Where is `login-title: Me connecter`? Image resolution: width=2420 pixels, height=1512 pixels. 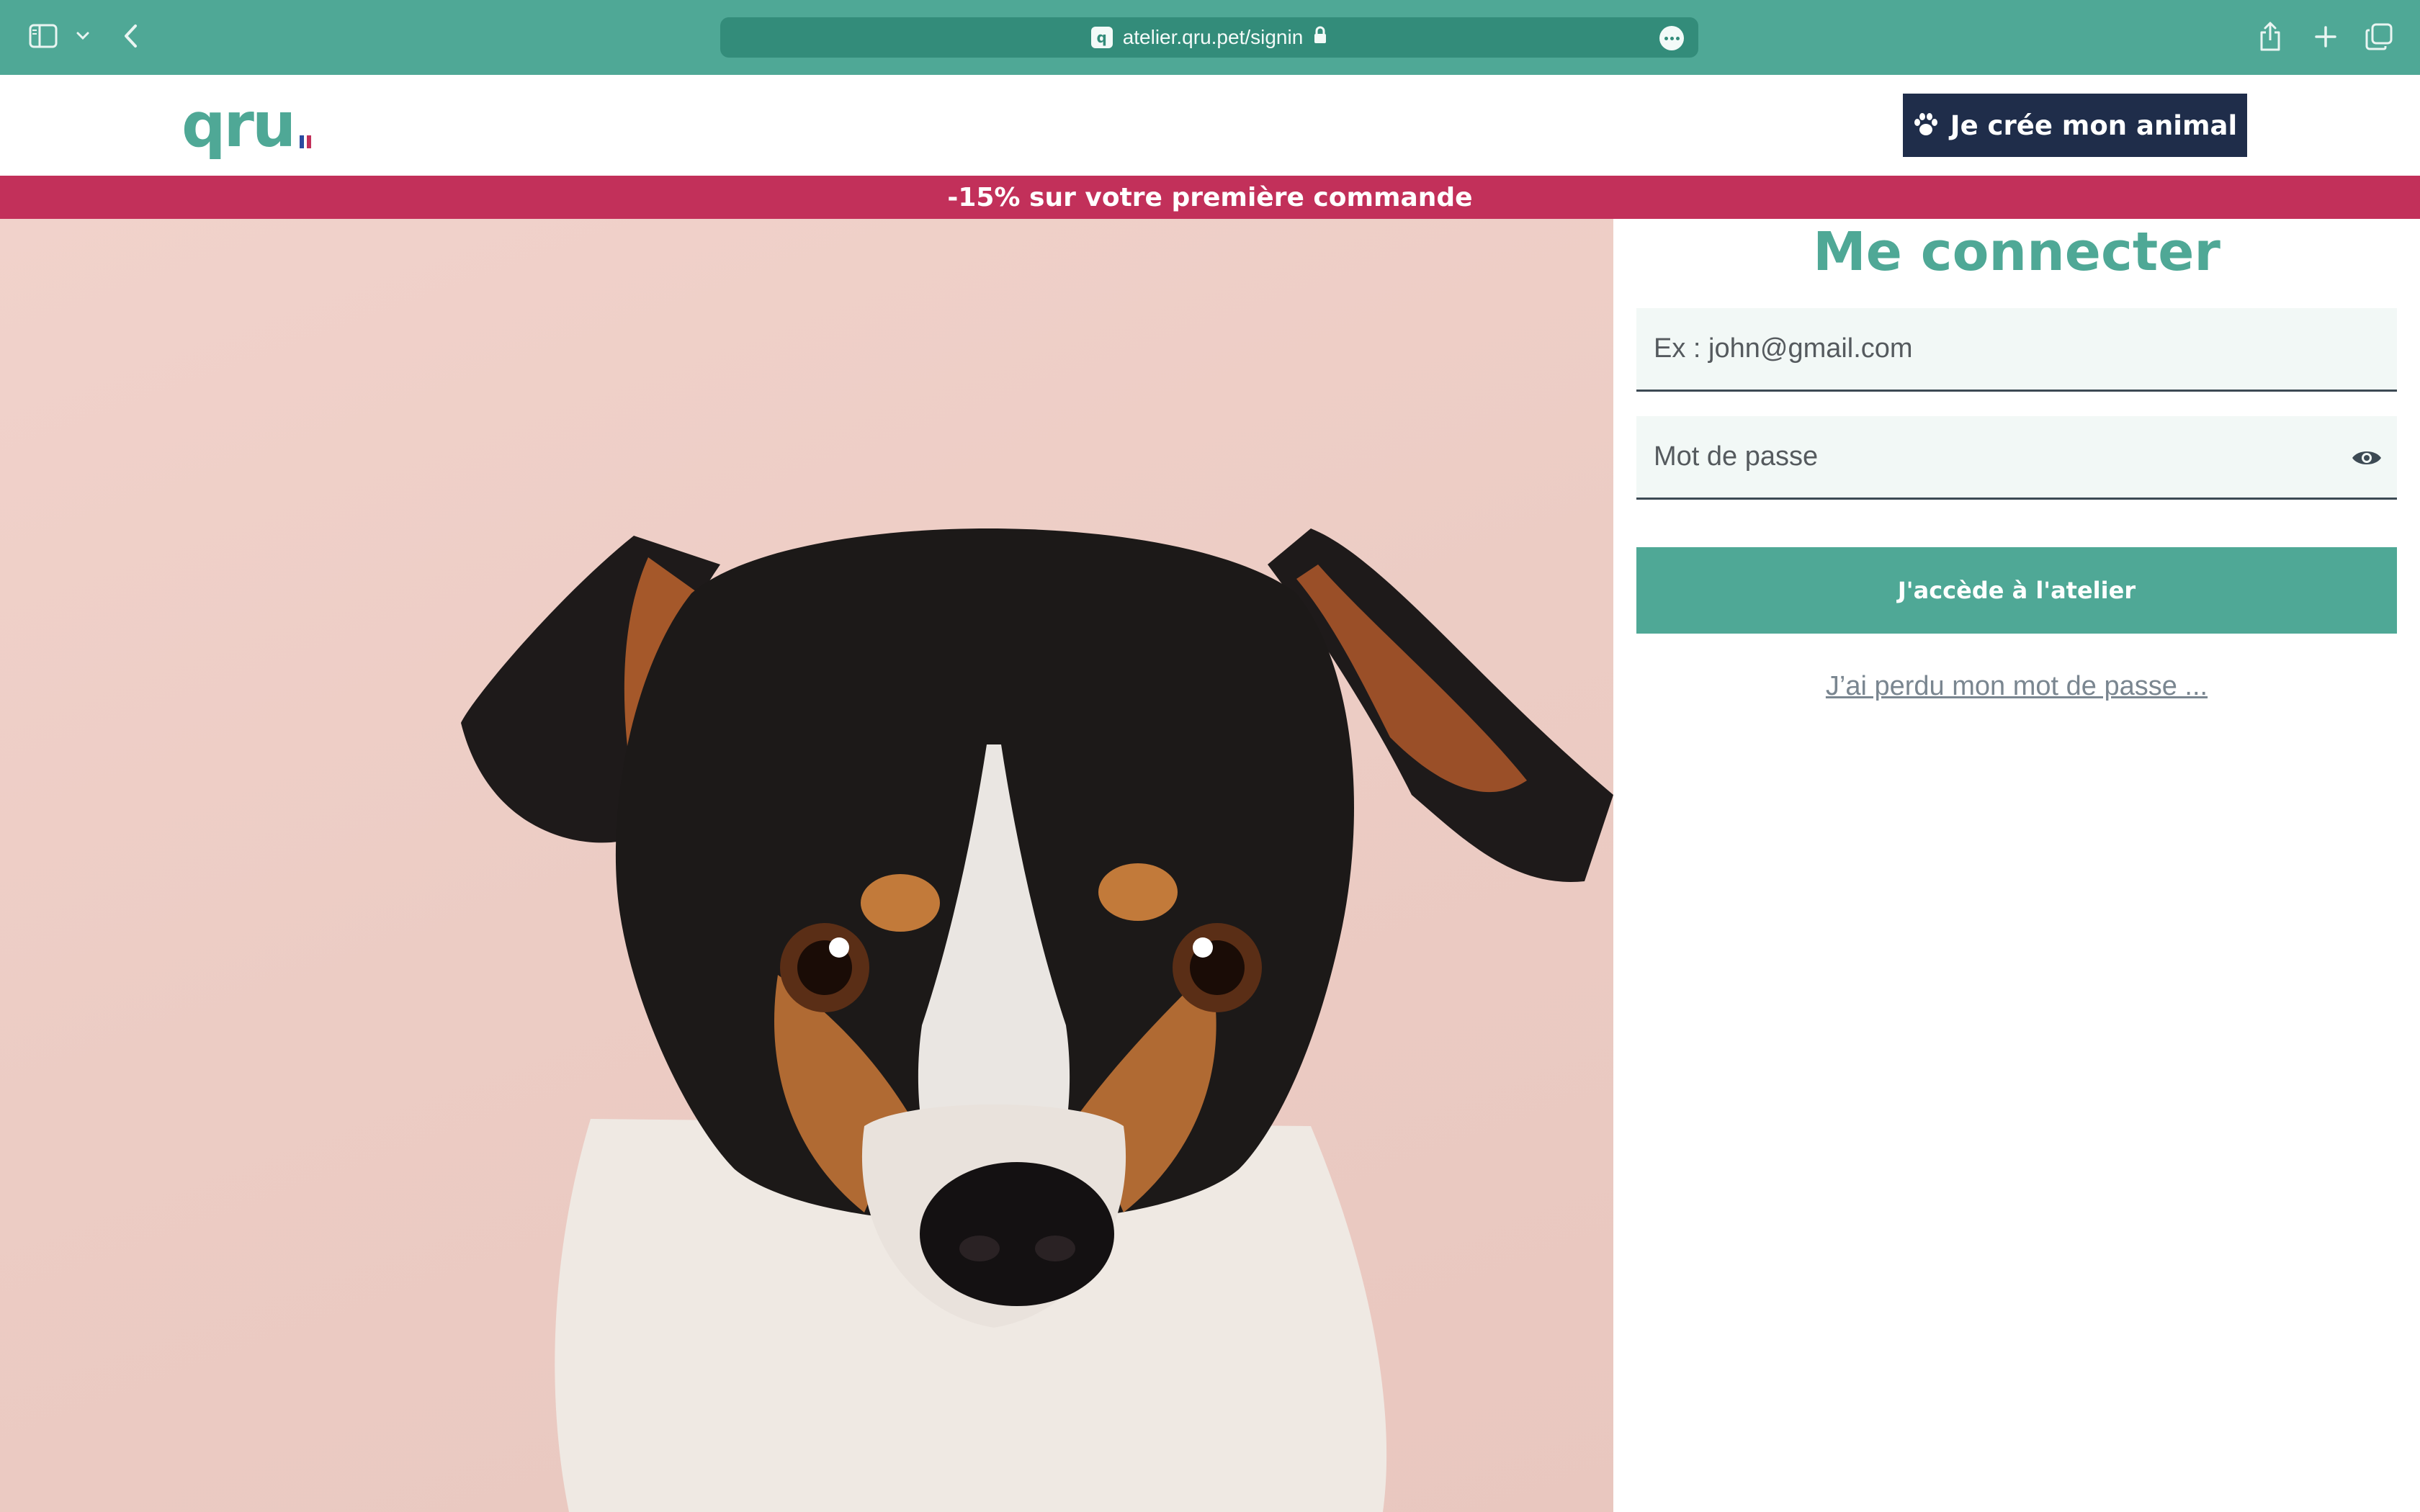
login-title: Me connecter is located at coordinates (2016, 252).